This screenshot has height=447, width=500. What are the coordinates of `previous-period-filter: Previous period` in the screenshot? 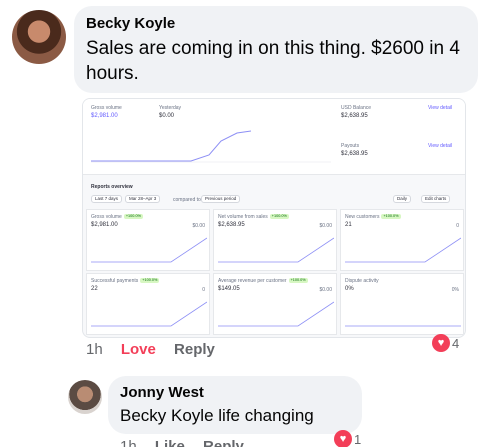 It's located at (221, 199).